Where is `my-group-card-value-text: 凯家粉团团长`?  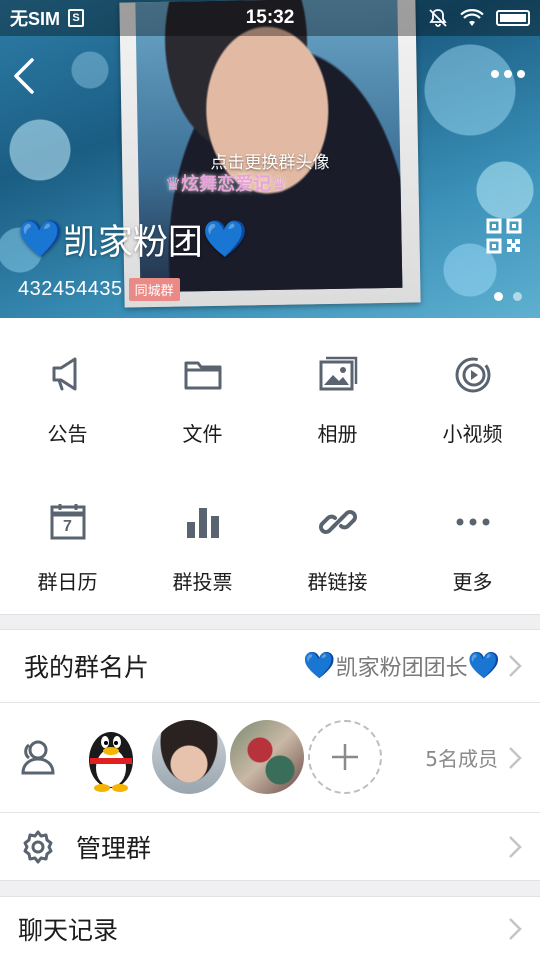
my-group-card-value-text: 凯家粉团团长 is located at coordinates (401, 668).